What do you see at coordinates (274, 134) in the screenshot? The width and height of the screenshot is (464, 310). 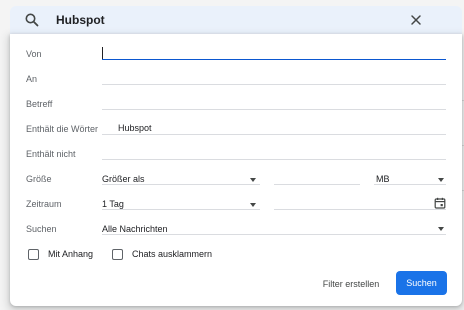 I see `contains-words-field` at bounding box center [274, 134].